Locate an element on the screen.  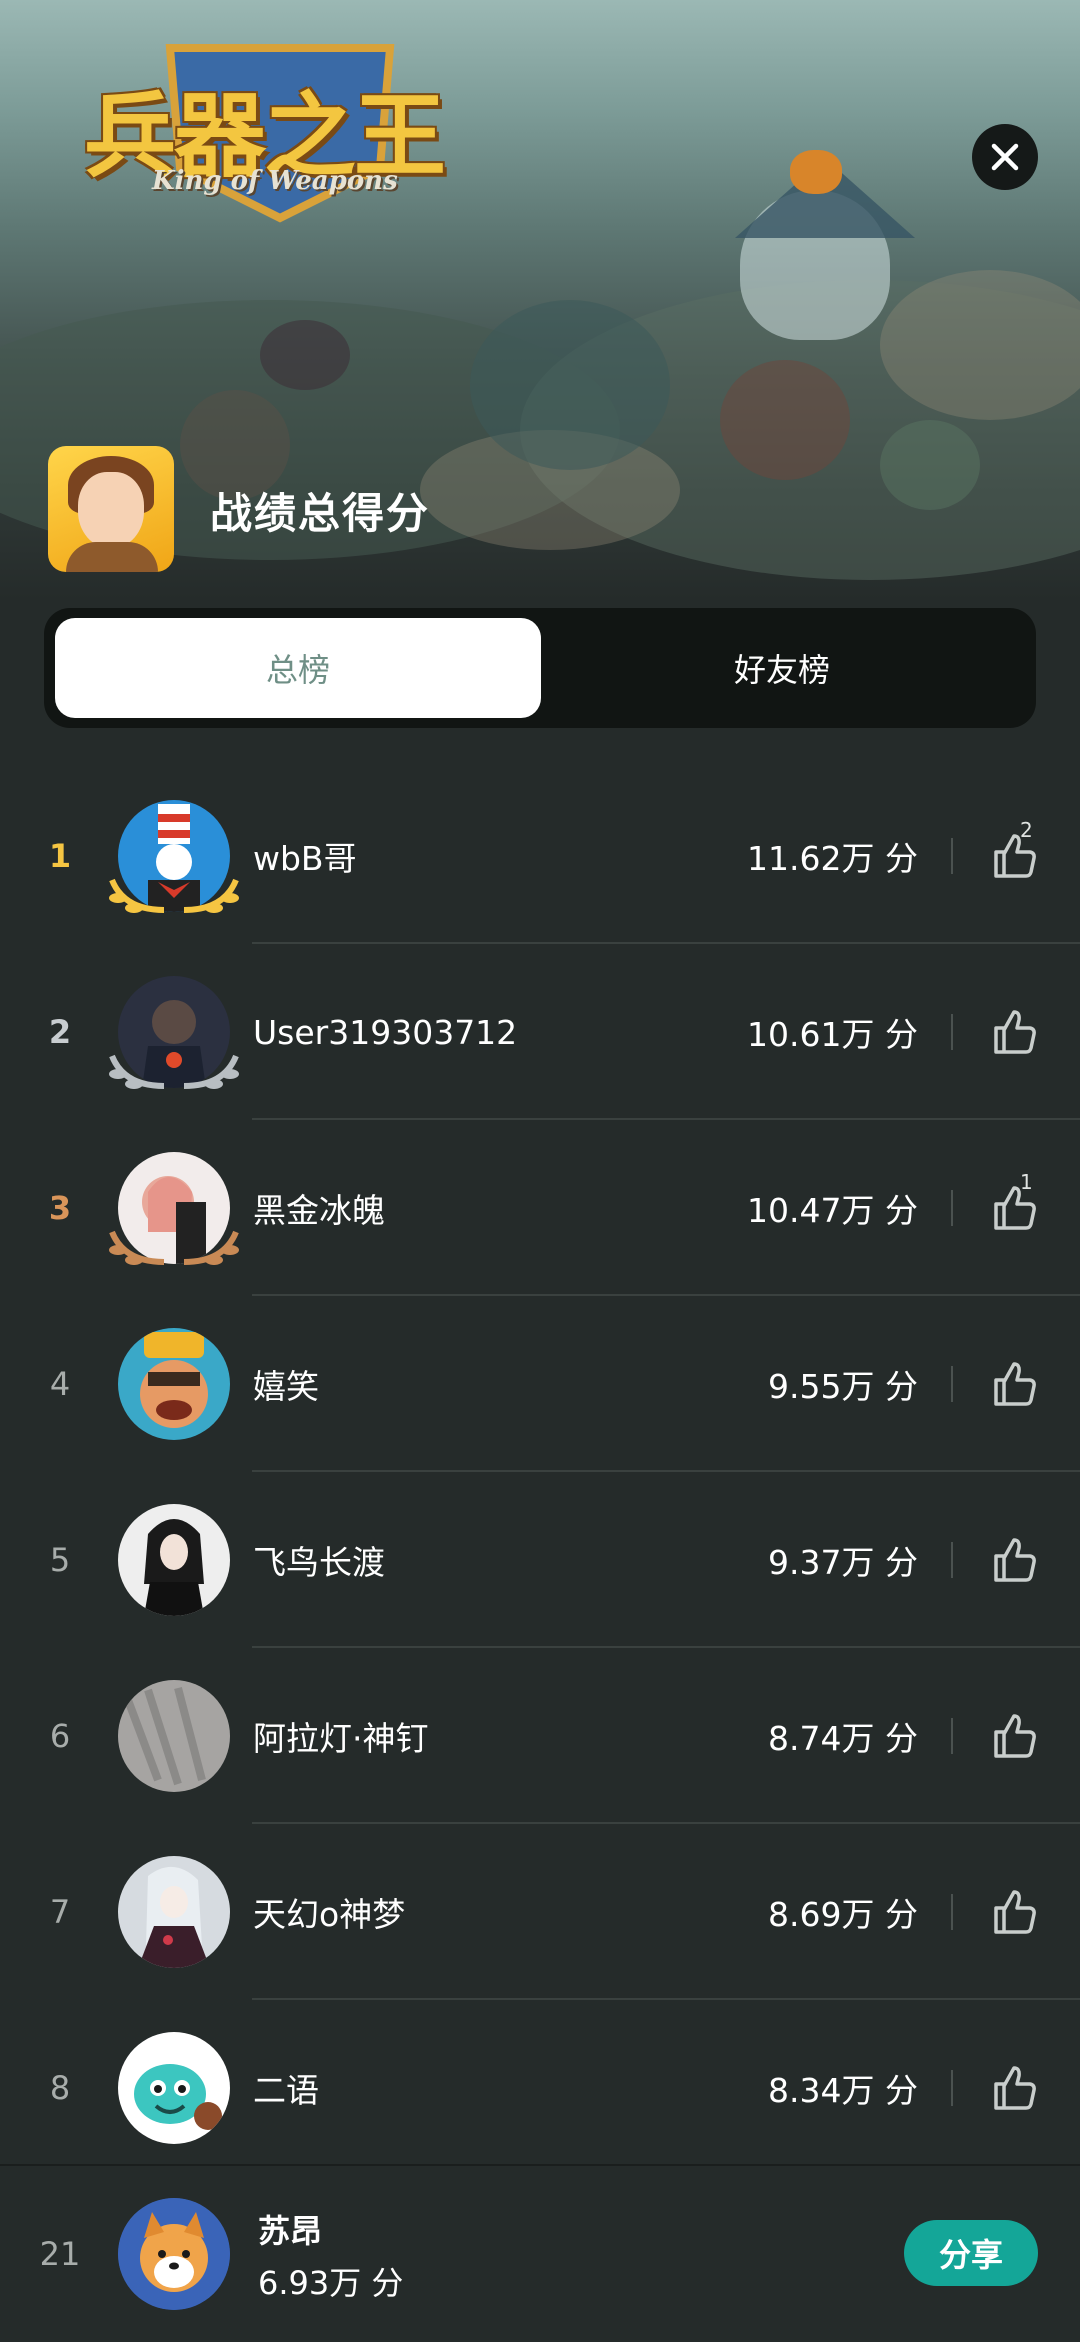
leaderboard-row: 7 天幻o神梦 8.69万 分 is located at coordinates (540, 1912).